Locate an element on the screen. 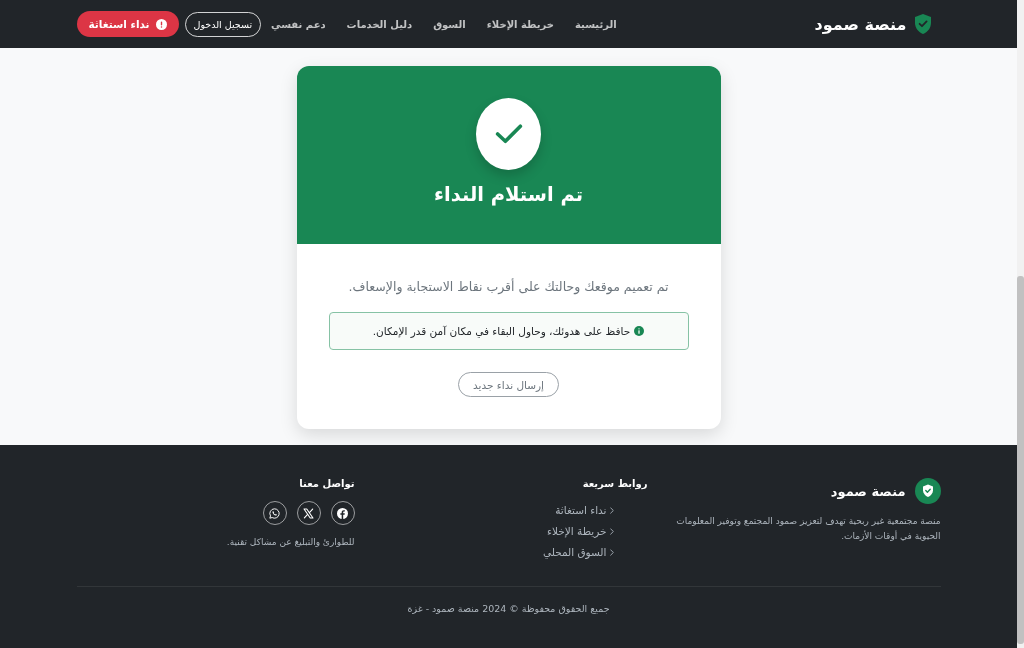  nav-link: السوق is located at coordinates (449, 24).